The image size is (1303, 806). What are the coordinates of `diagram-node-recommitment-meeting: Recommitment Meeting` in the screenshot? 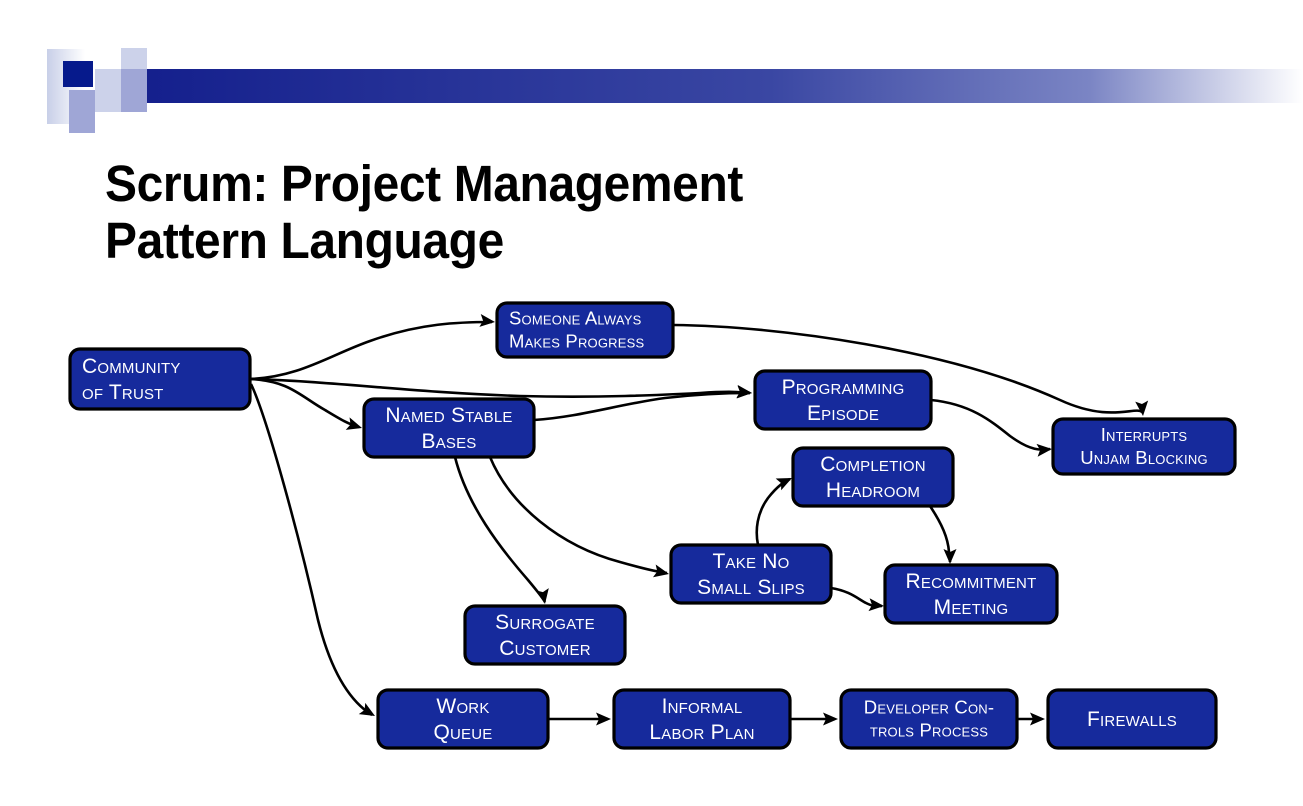 It's located at (971, 594).